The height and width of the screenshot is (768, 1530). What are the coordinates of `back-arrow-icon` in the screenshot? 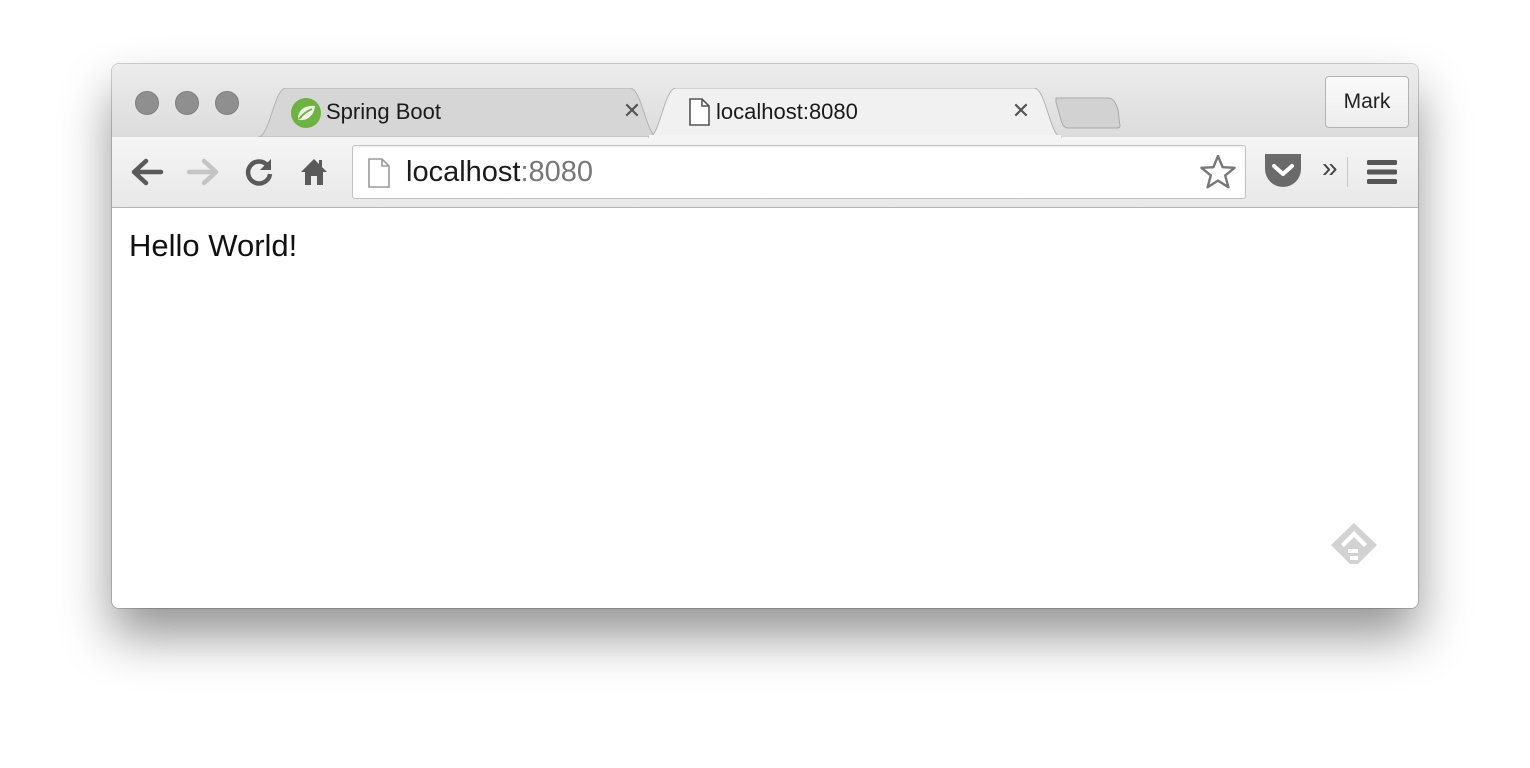 It's located at (147, 174).